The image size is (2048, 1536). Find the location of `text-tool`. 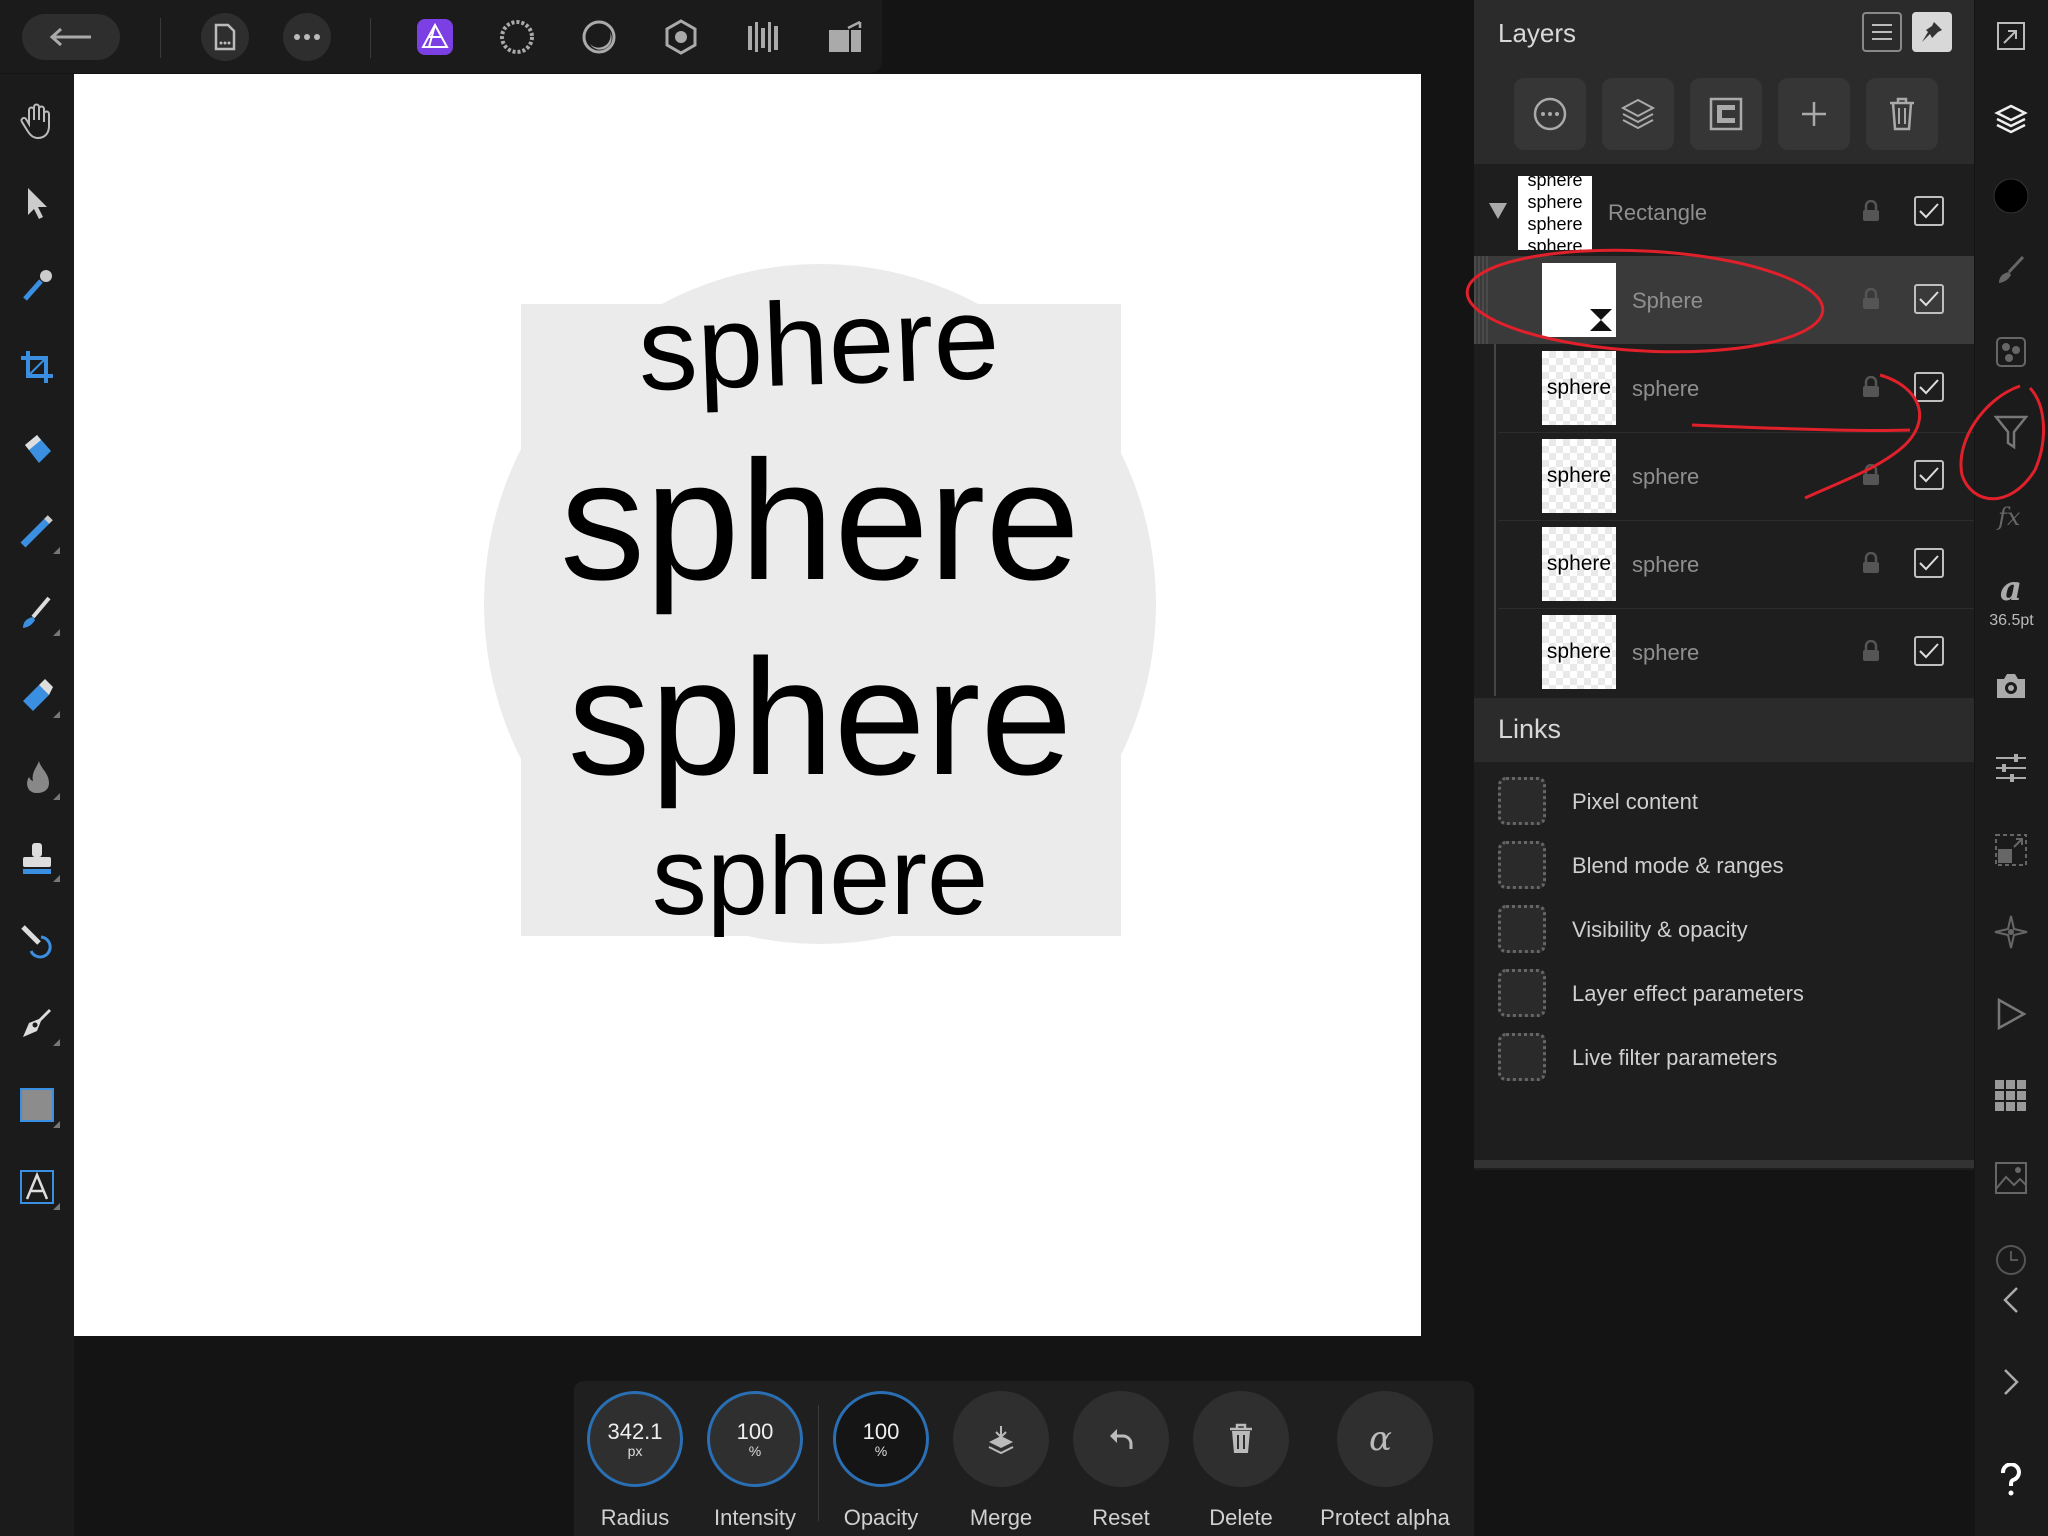

text-tool is located at coordinates (37, 1187).